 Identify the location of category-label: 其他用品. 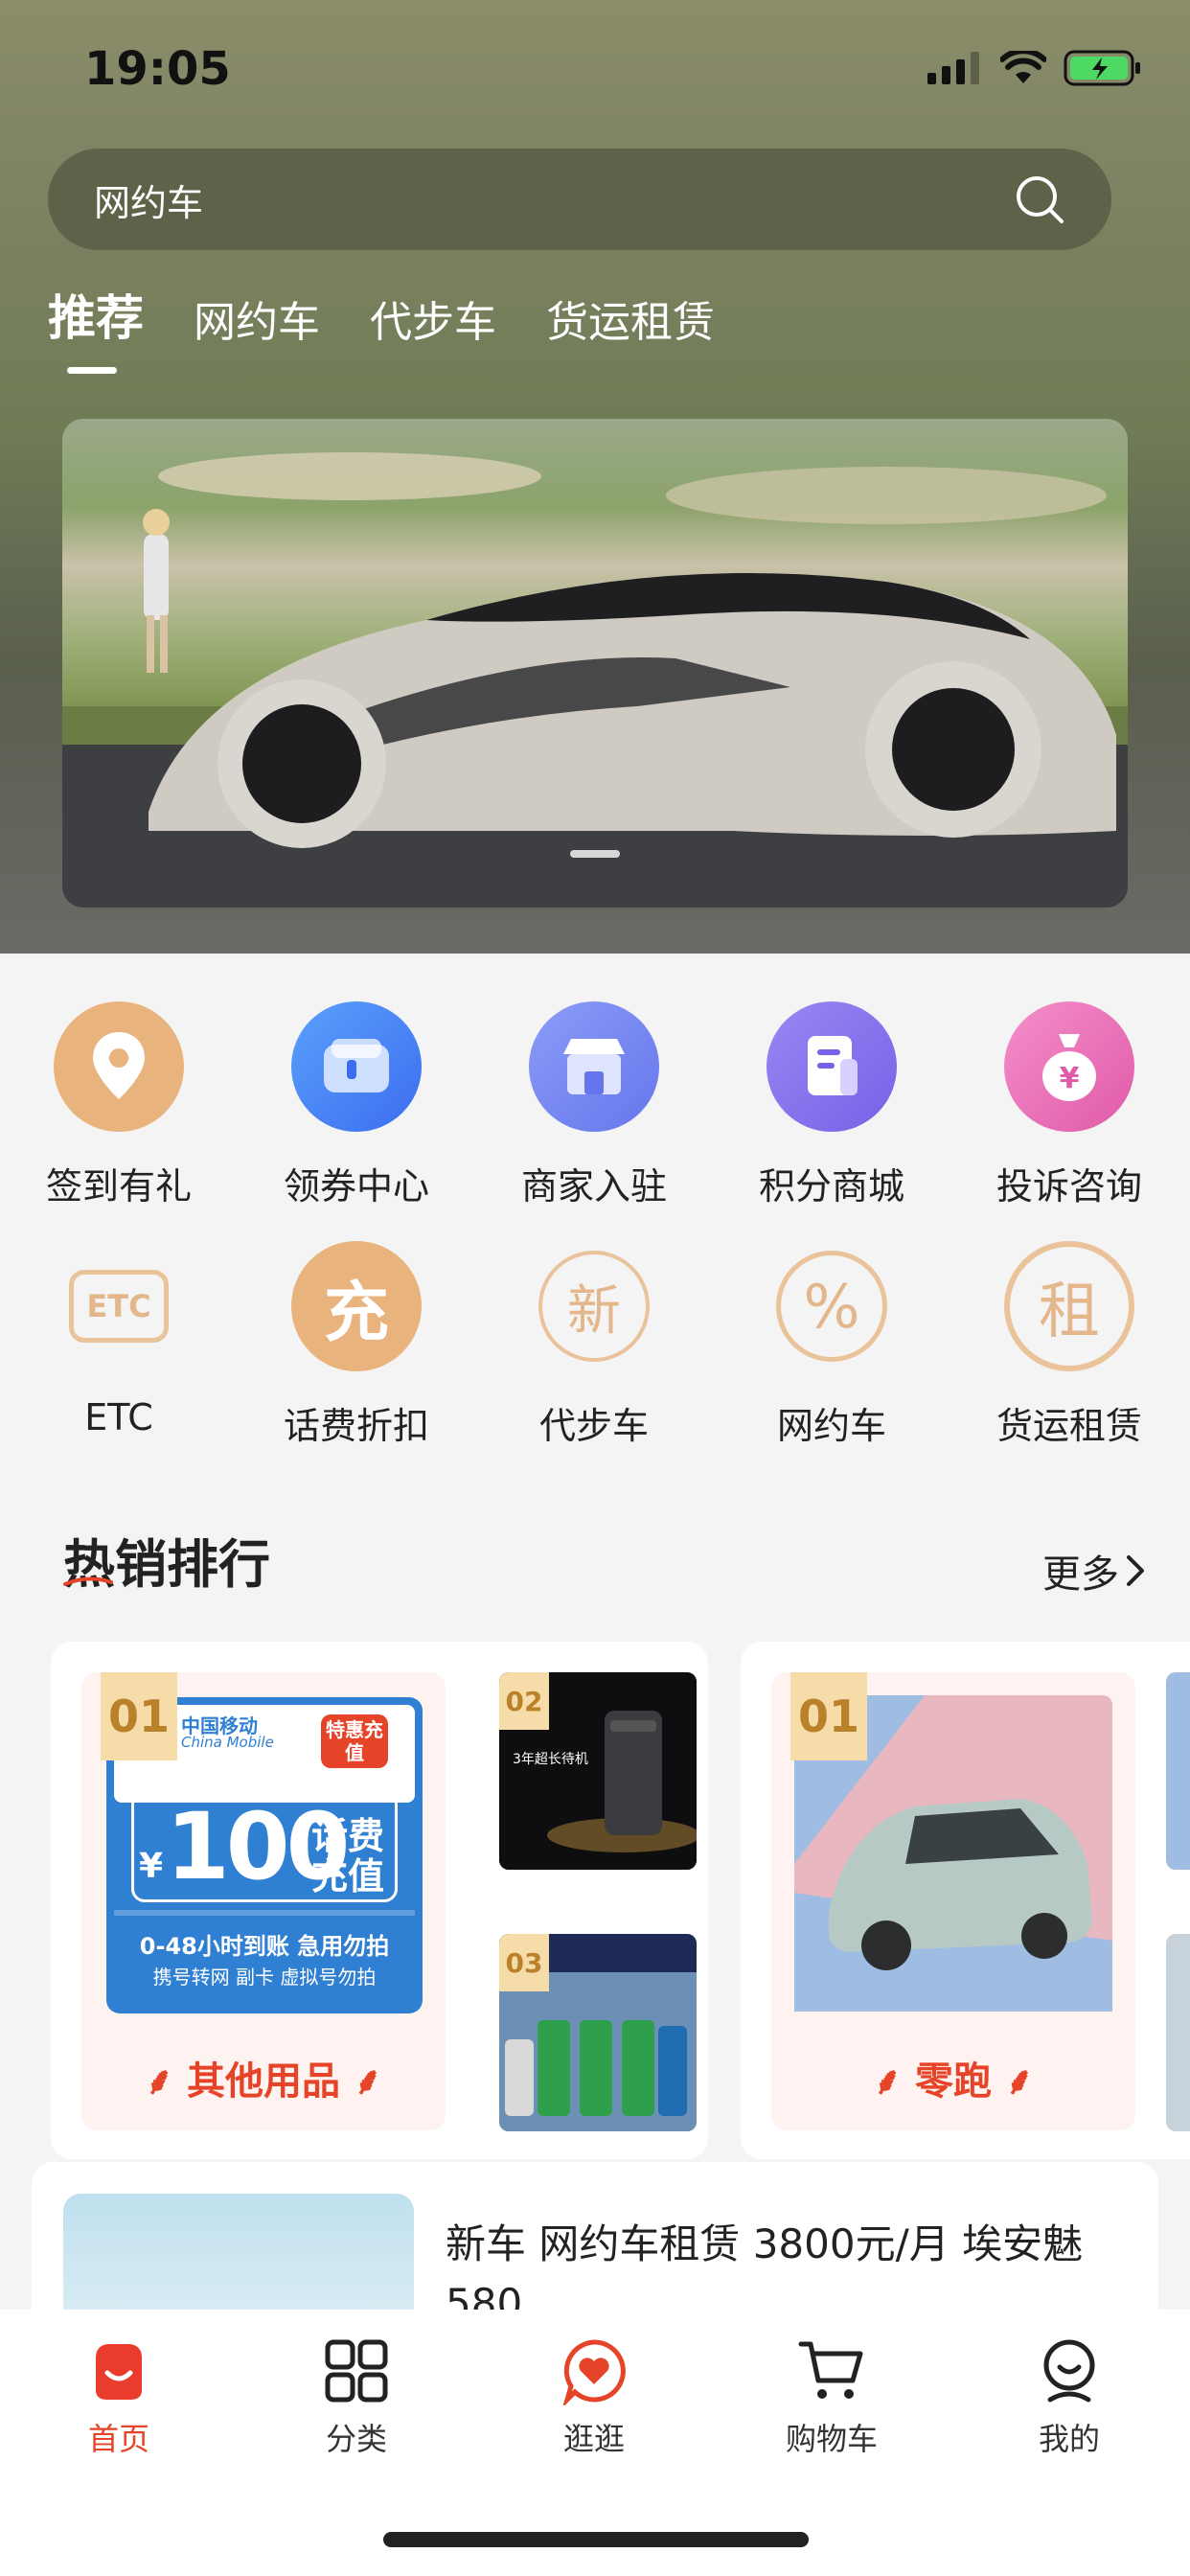
(264, 2081).